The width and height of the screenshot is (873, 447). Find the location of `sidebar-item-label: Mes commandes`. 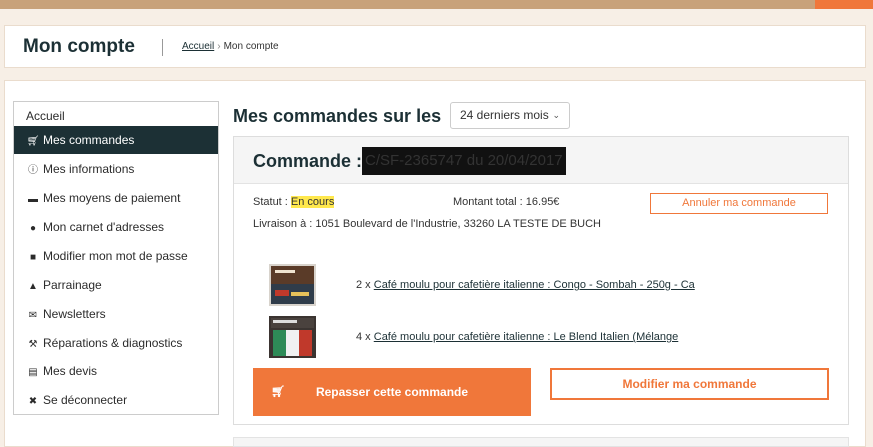

sidebar-item-label: Mes commandes is located at coordinates (89, 140).